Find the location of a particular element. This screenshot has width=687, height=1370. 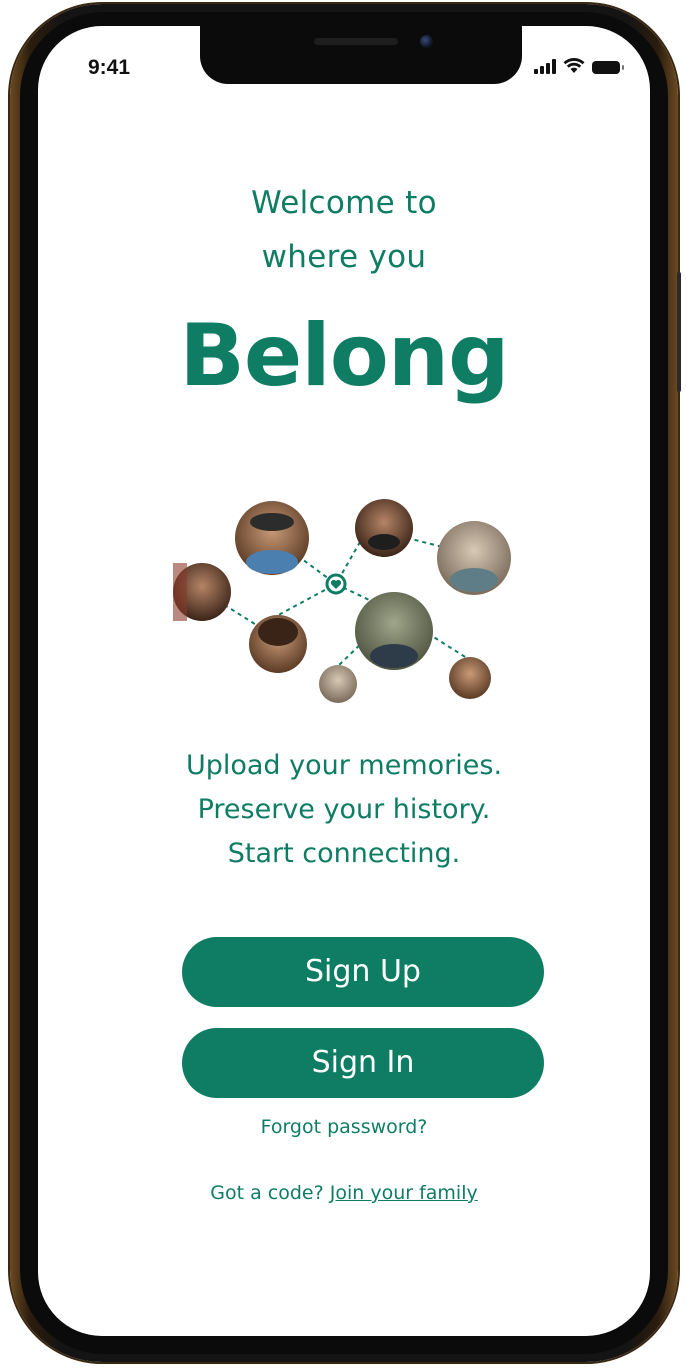

tagline-line-1: Upload your memories. is located at coordinates (344, 765).